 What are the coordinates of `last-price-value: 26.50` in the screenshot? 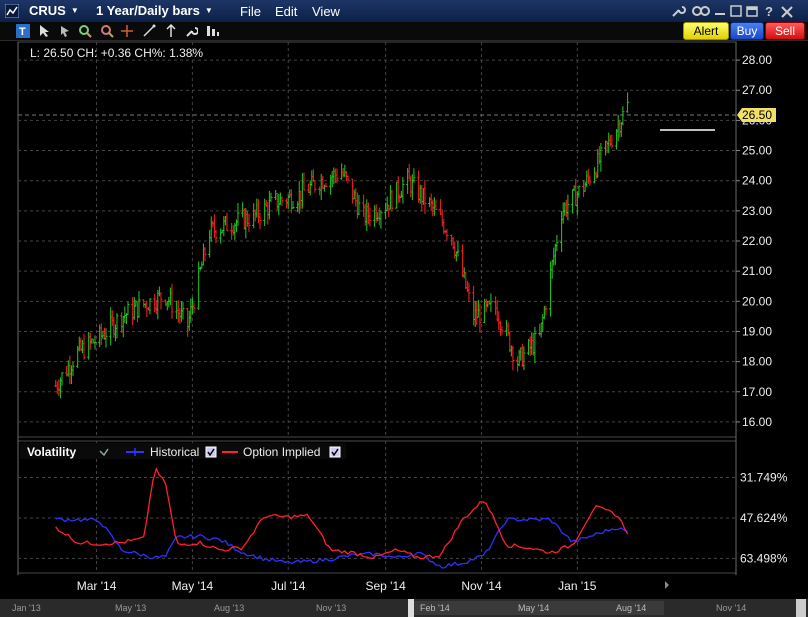 It's located at (757, 115).